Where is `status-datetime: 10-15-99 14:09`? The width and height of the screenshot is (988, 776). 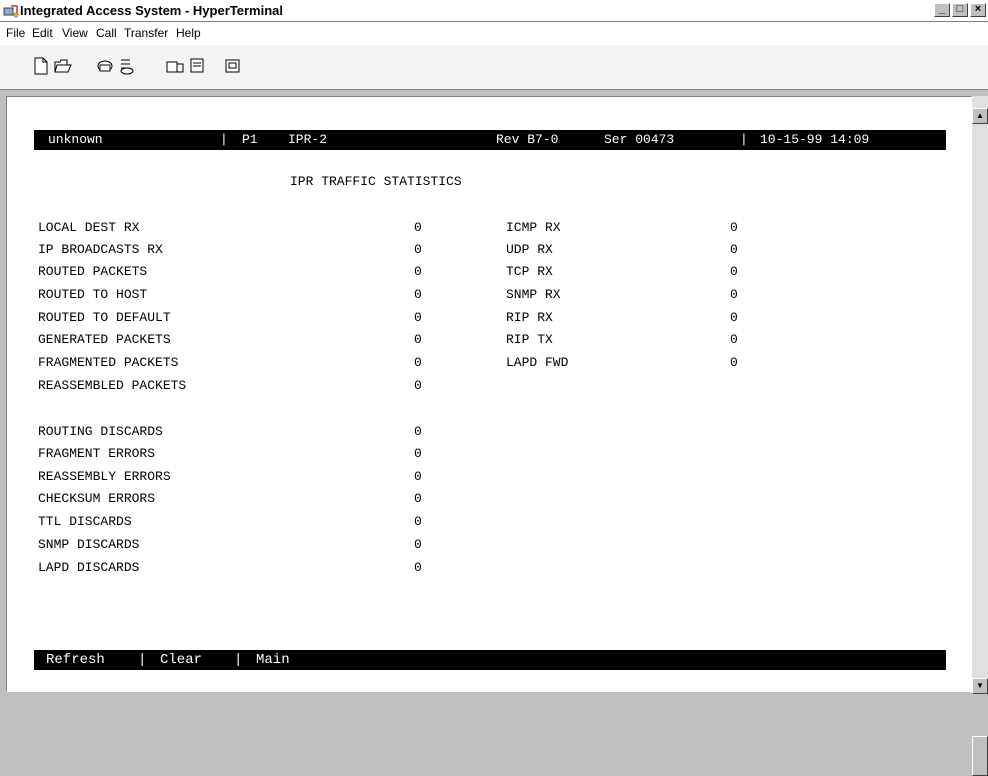 status-datetime: 10-15-99 14:09 is located at coordinates (815, 139).